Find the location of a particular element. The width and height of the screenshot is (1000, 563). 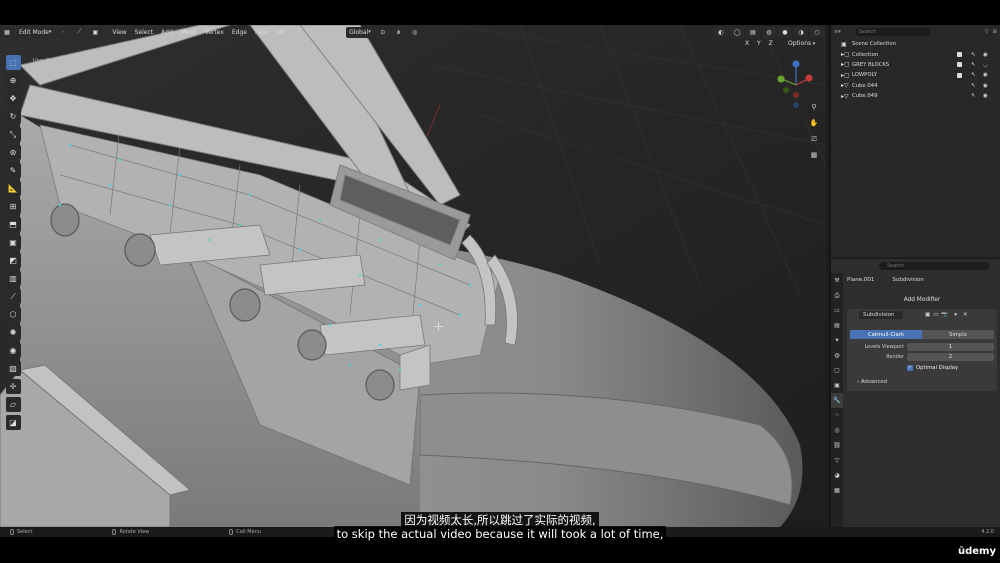

levels-viewport-field: 1 is located at coordinates (950, 347).